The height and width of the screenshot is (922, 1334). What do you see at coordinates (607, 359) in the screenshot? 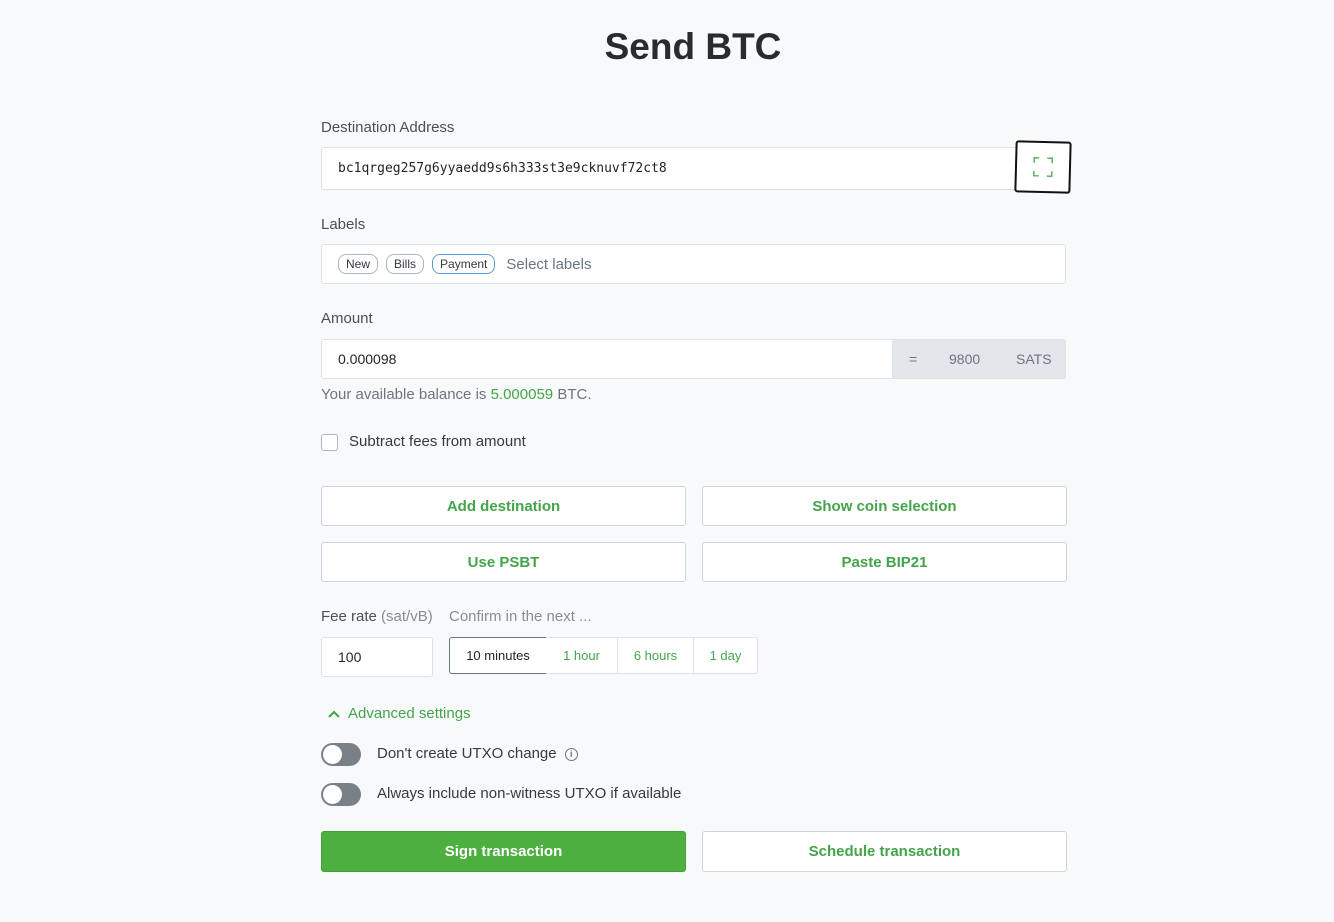
I see `amount-input: 0.000098` at bounding box center [607, 359].